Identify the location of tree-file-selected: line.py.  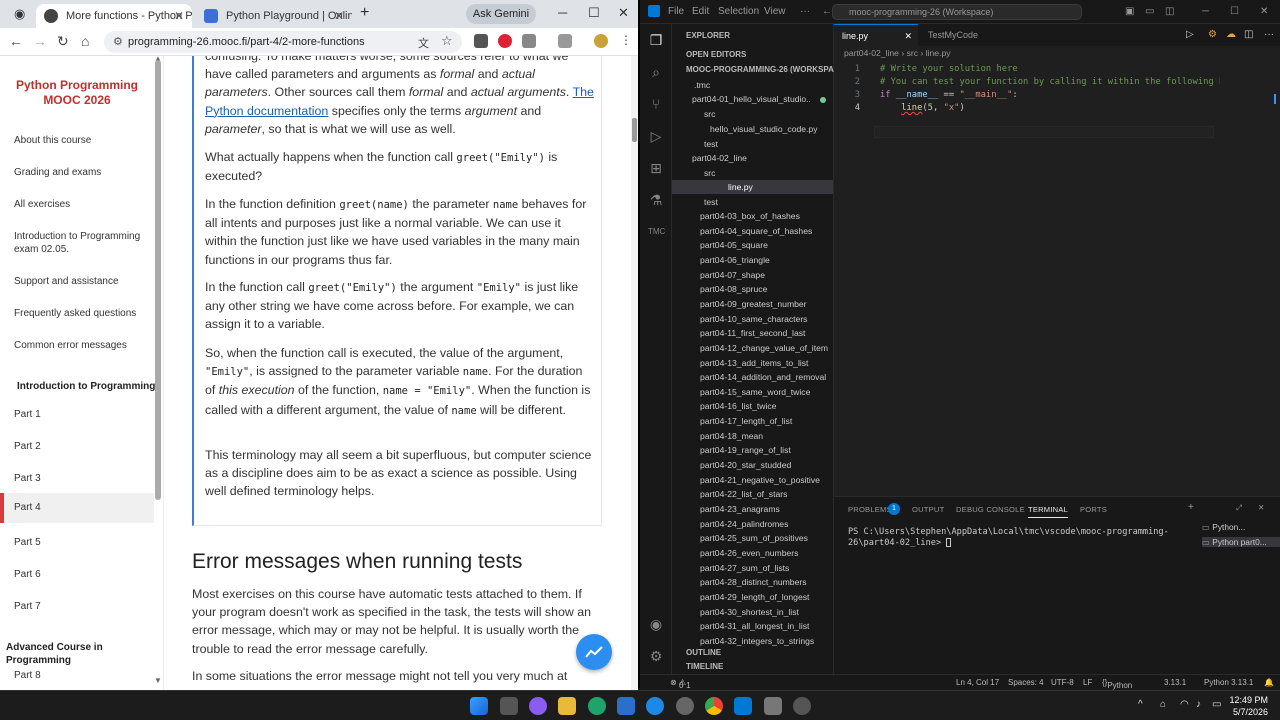
(740, 187).